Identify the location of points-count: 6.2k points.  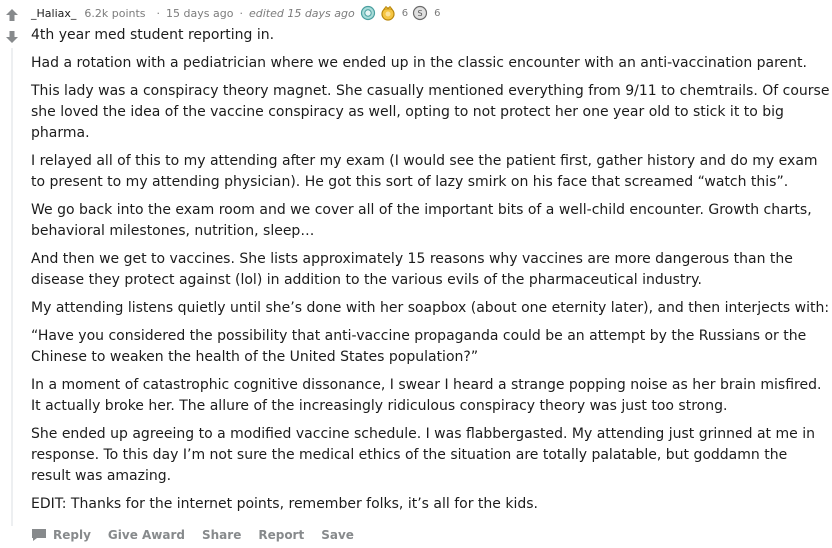
(115, 13).